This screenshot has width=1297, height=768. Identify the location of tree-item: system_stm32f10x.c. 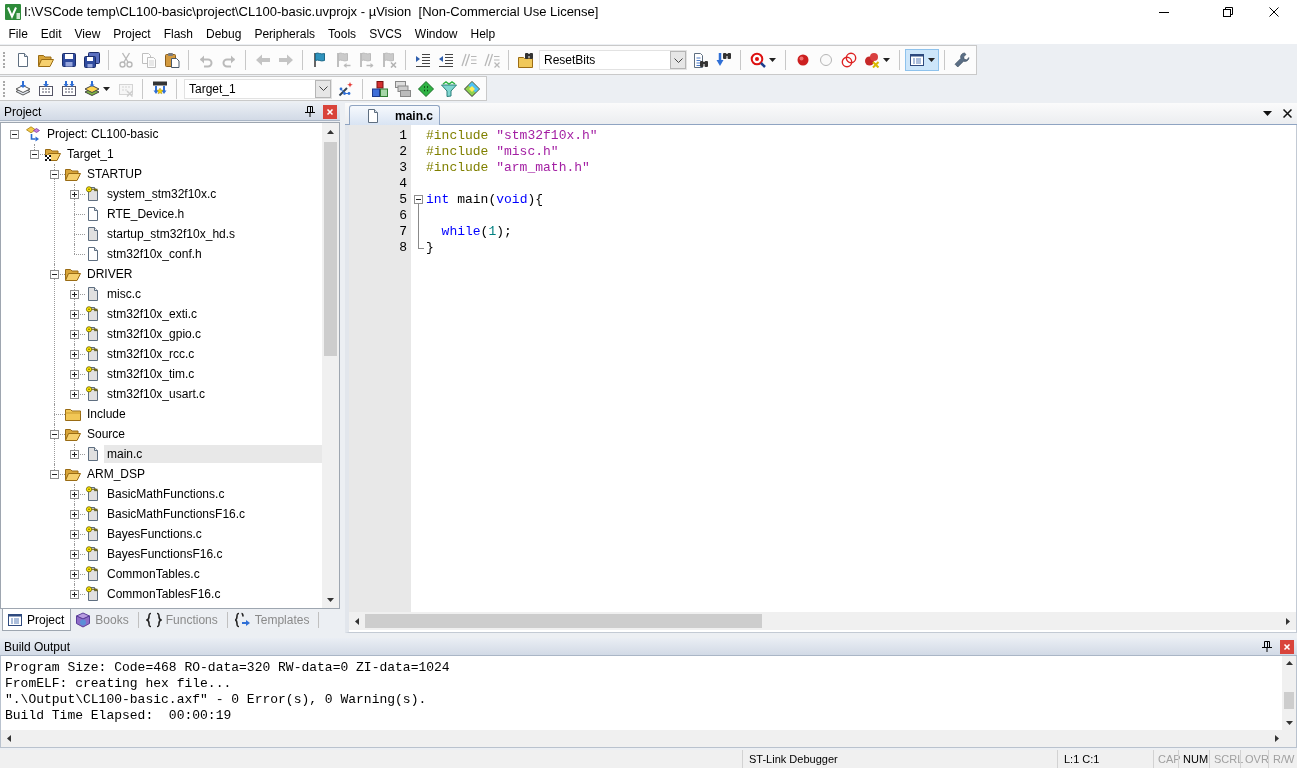
(162, 194).